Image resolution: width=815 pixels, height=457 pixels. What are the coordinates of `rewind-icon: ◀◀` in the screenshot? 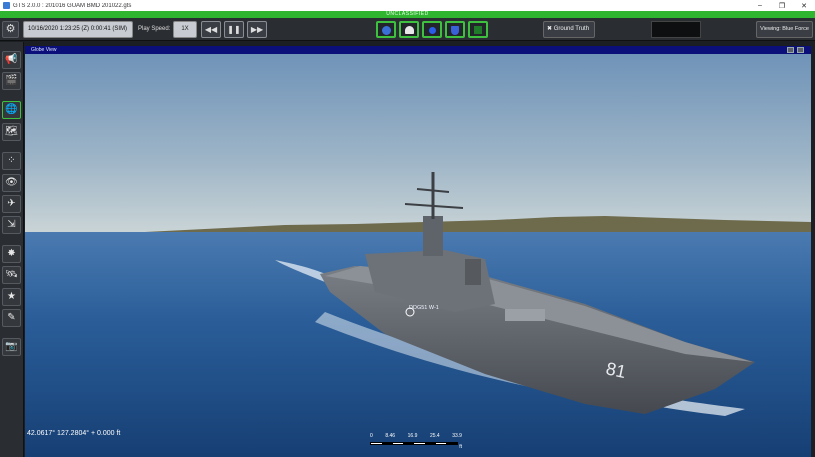 It's located at (211, 29).